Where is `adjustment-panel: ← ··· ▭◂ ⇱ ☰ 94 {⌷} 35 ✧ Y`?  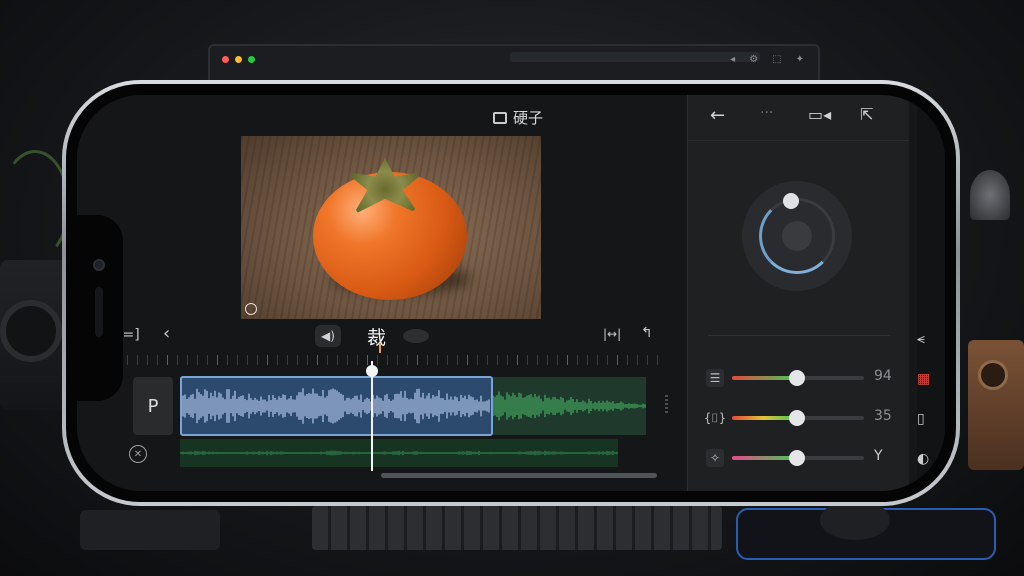 adjustment-panel: ← ··· ▭◂ ⇱ ☰ 94 {⌷} 35 ✧ Y is located at coordinates (798, 293).